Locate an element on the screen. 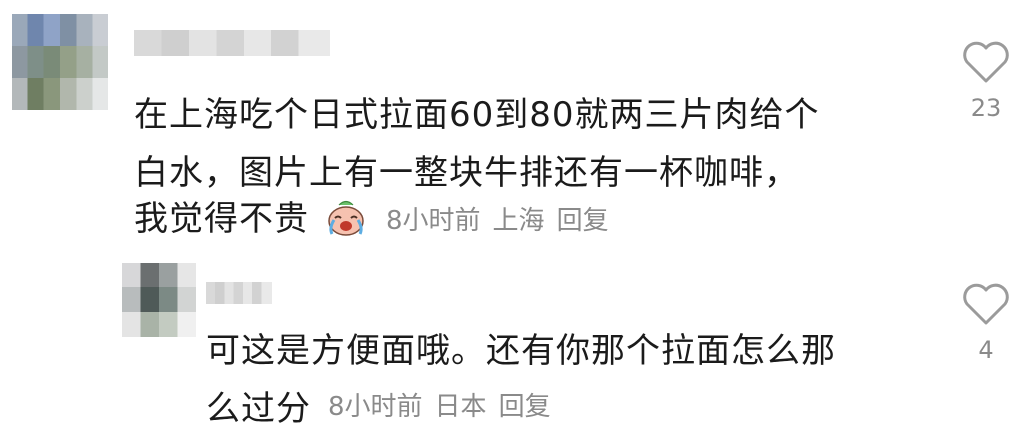 This screenshot has width=1025, height=434. comment-meta: 8小时前 日本 回复 is located at coordinates (445, 404).